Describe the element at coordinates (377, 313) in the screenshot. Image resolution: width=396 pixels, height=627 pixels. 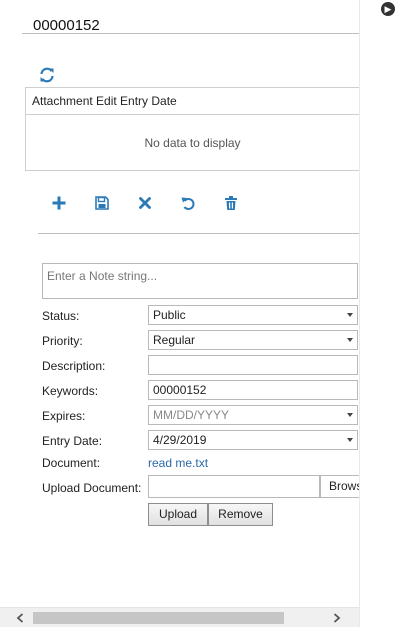
I see `panel-gutter` at that location.